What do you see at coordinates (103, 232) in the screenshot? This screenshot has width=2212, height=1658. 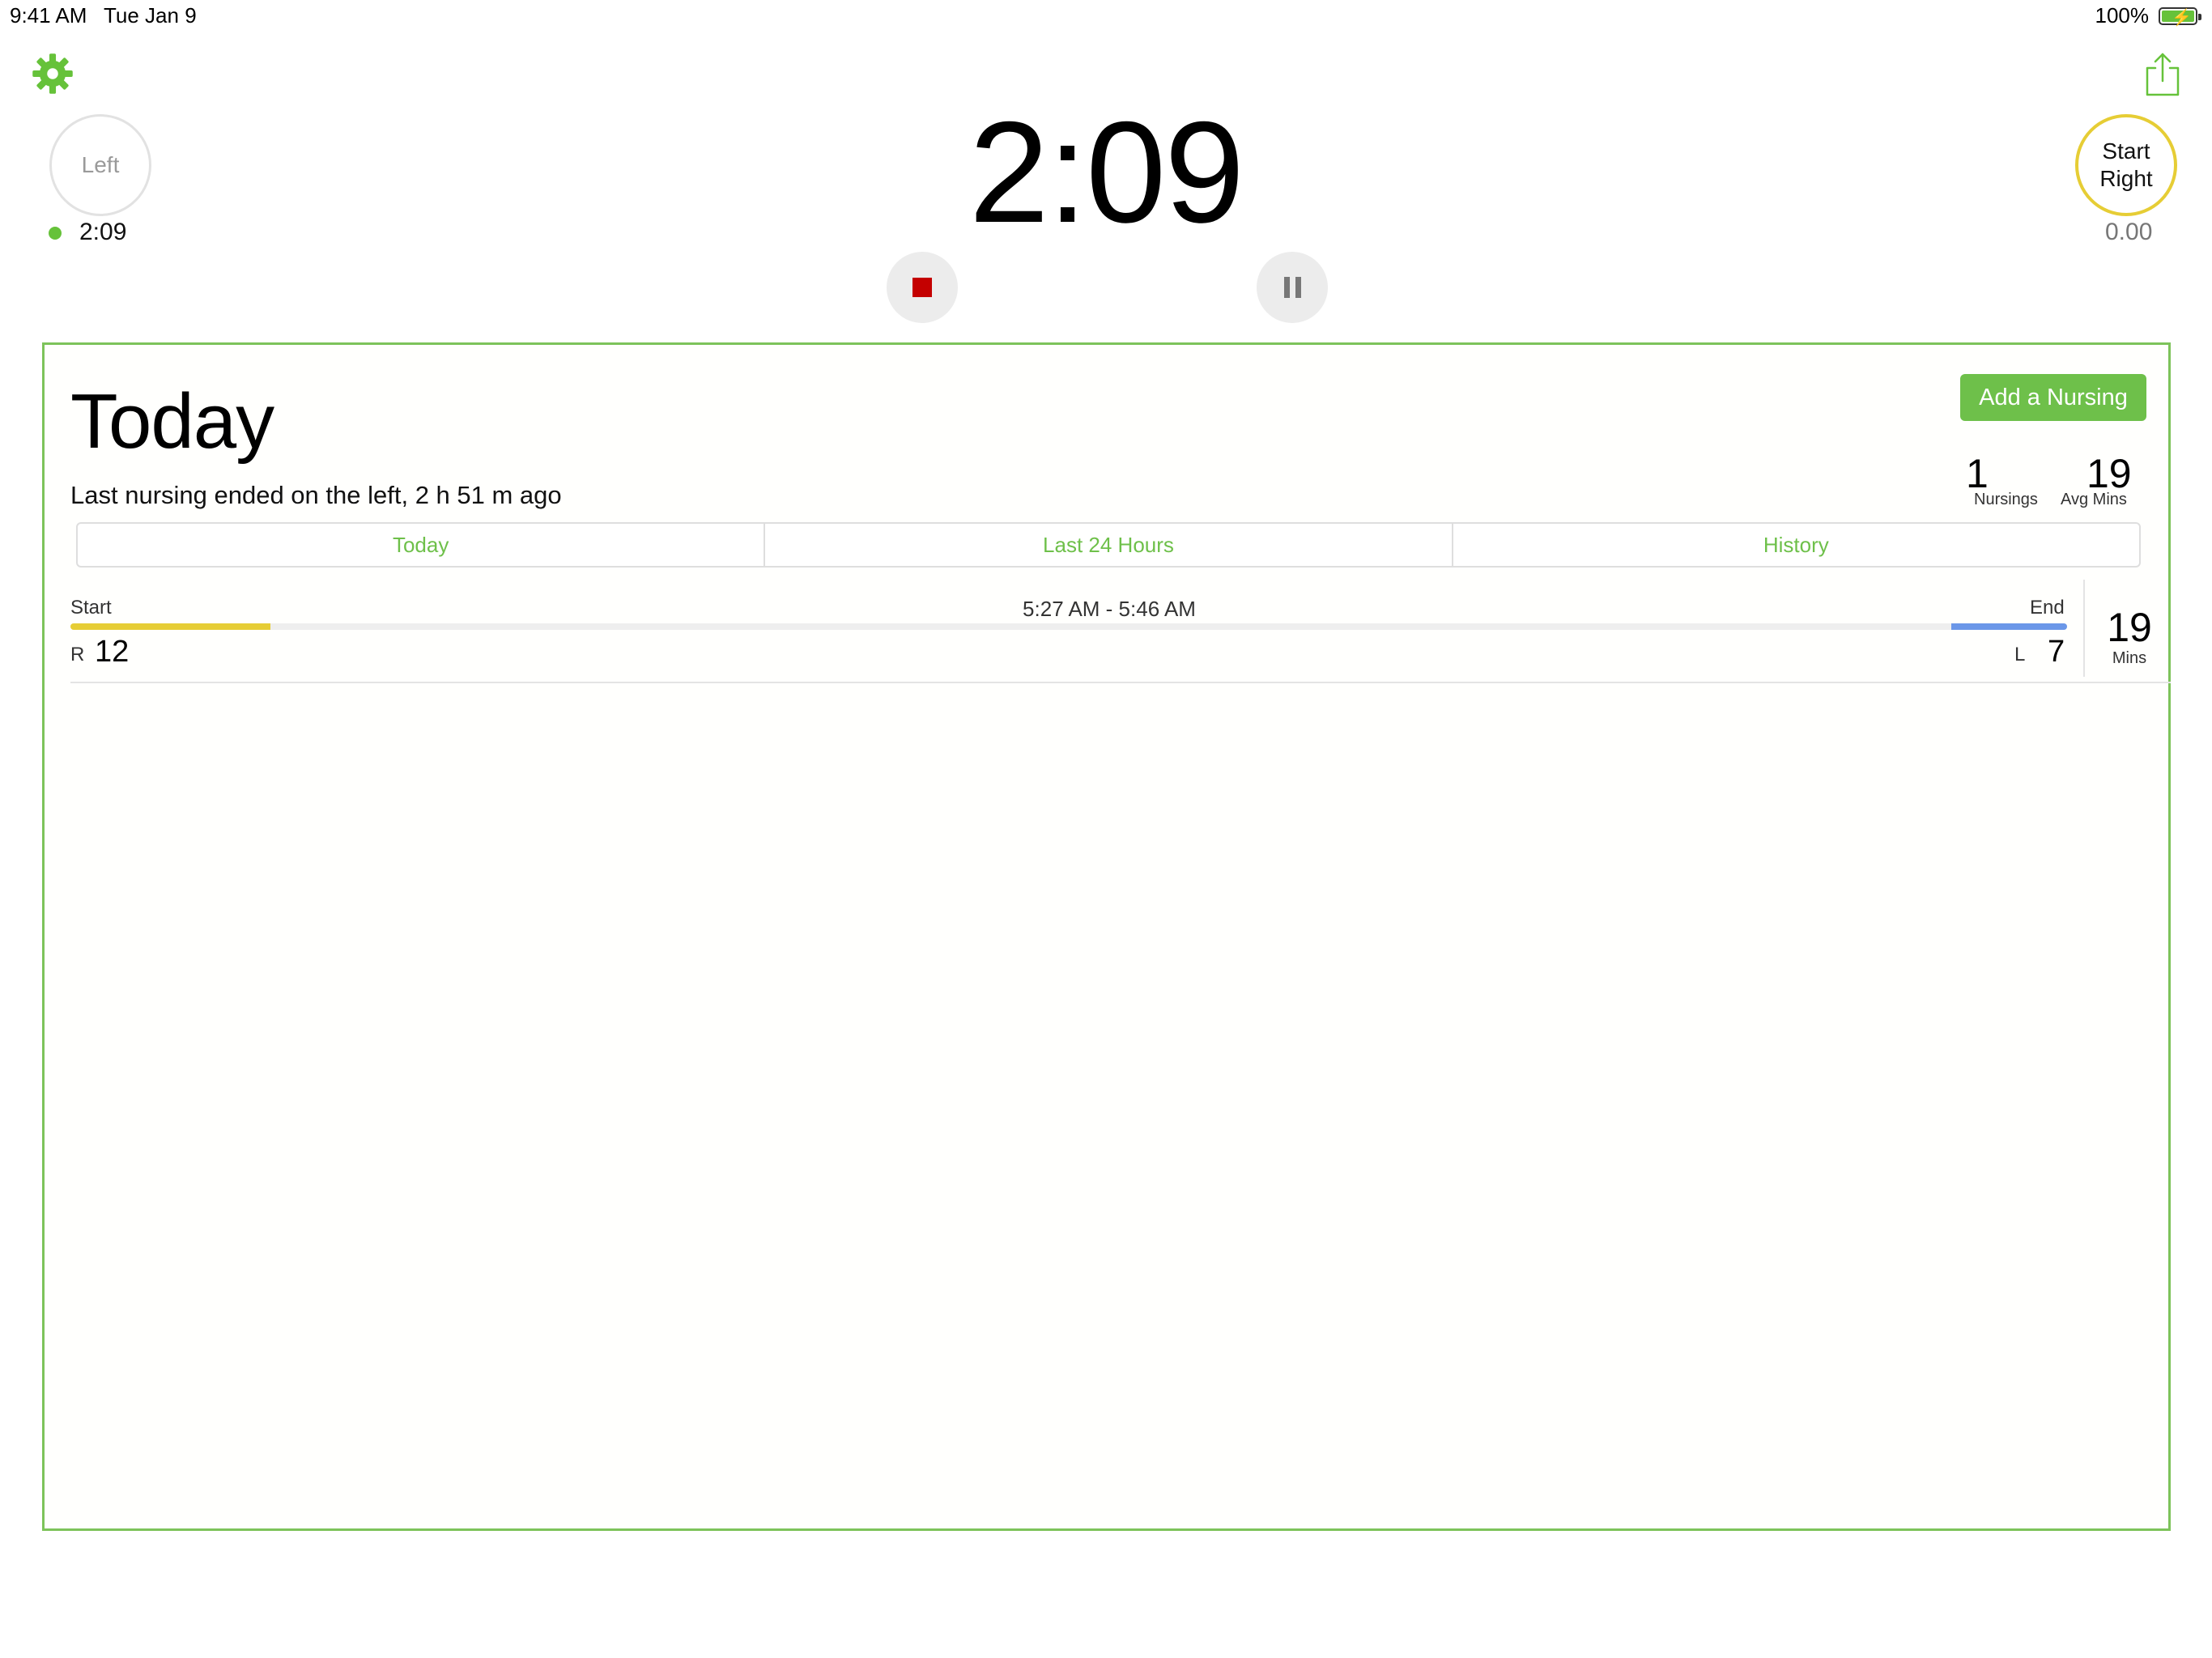 I see `left-side-time: 2:09` at bounding box center [103, 232].